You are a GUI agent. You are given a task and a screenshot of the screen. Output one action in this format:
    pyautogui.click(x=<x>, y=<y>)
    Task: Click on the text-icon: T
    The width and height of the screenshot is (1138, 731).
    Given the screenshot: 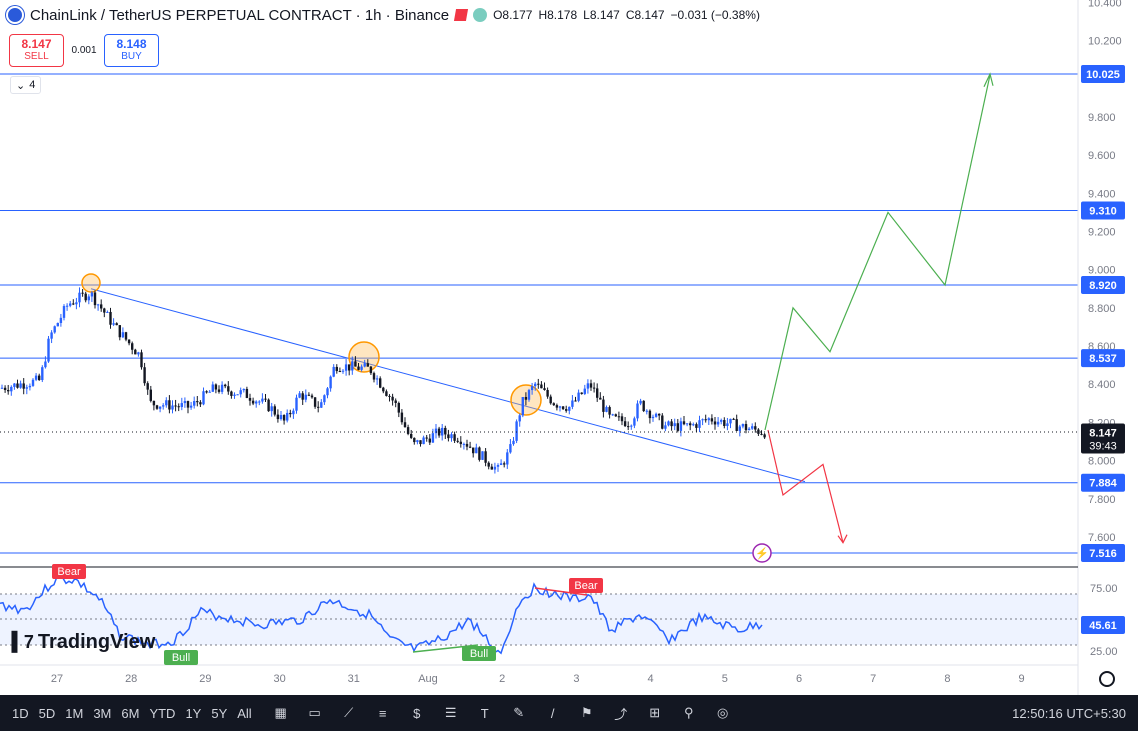 What is the action you would take?
    pyautogui.click(x=485, y=713)
    